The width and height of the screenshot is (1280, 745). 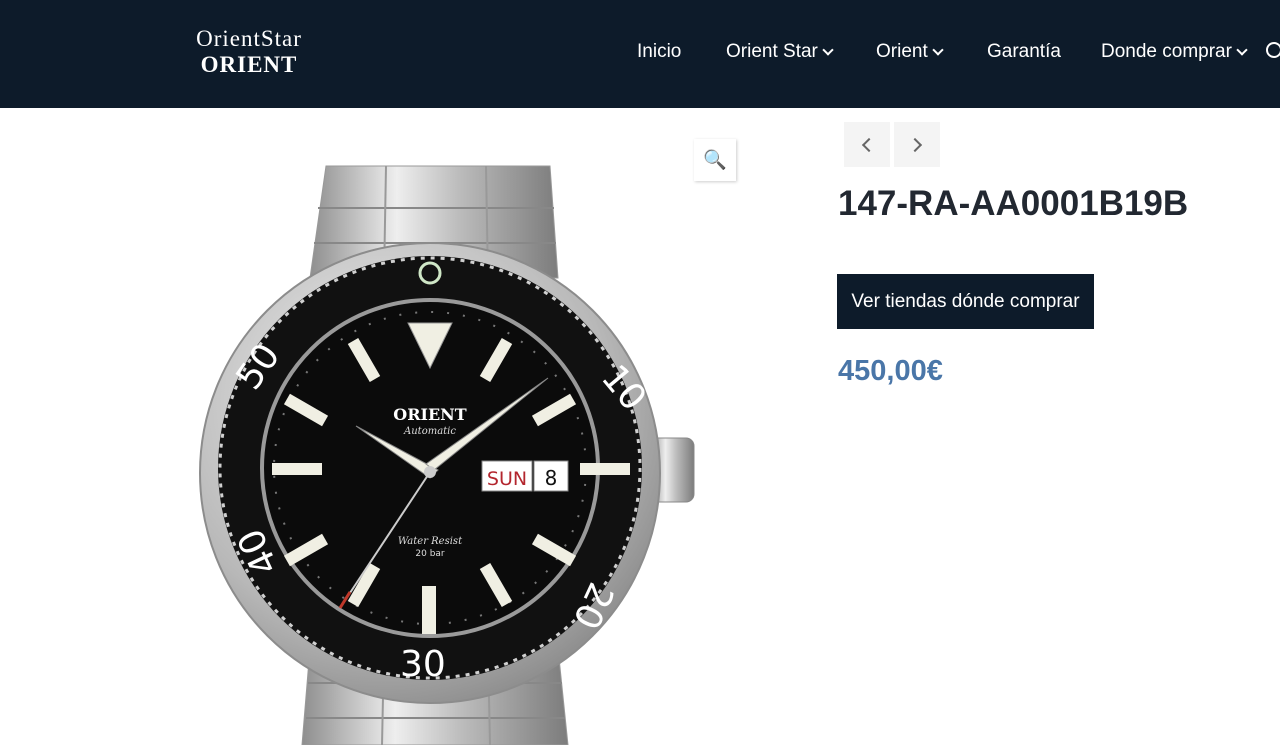 I want to click on find-stores-button: Ver tiendas dónde comprar, so click(x=965, y=301).